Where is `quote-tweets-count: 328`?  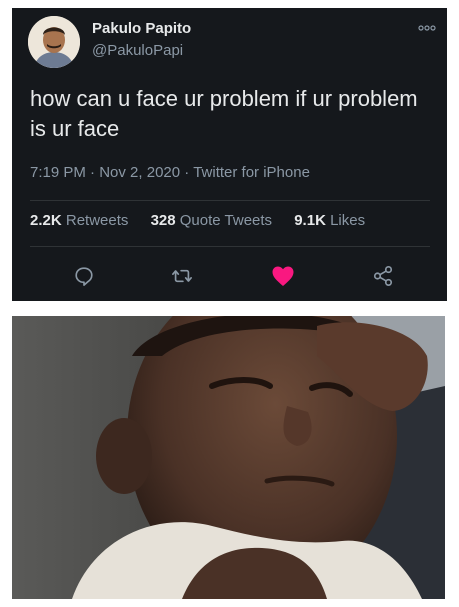 quote-tweets-count: 328 is located at coordinates (163, 220).